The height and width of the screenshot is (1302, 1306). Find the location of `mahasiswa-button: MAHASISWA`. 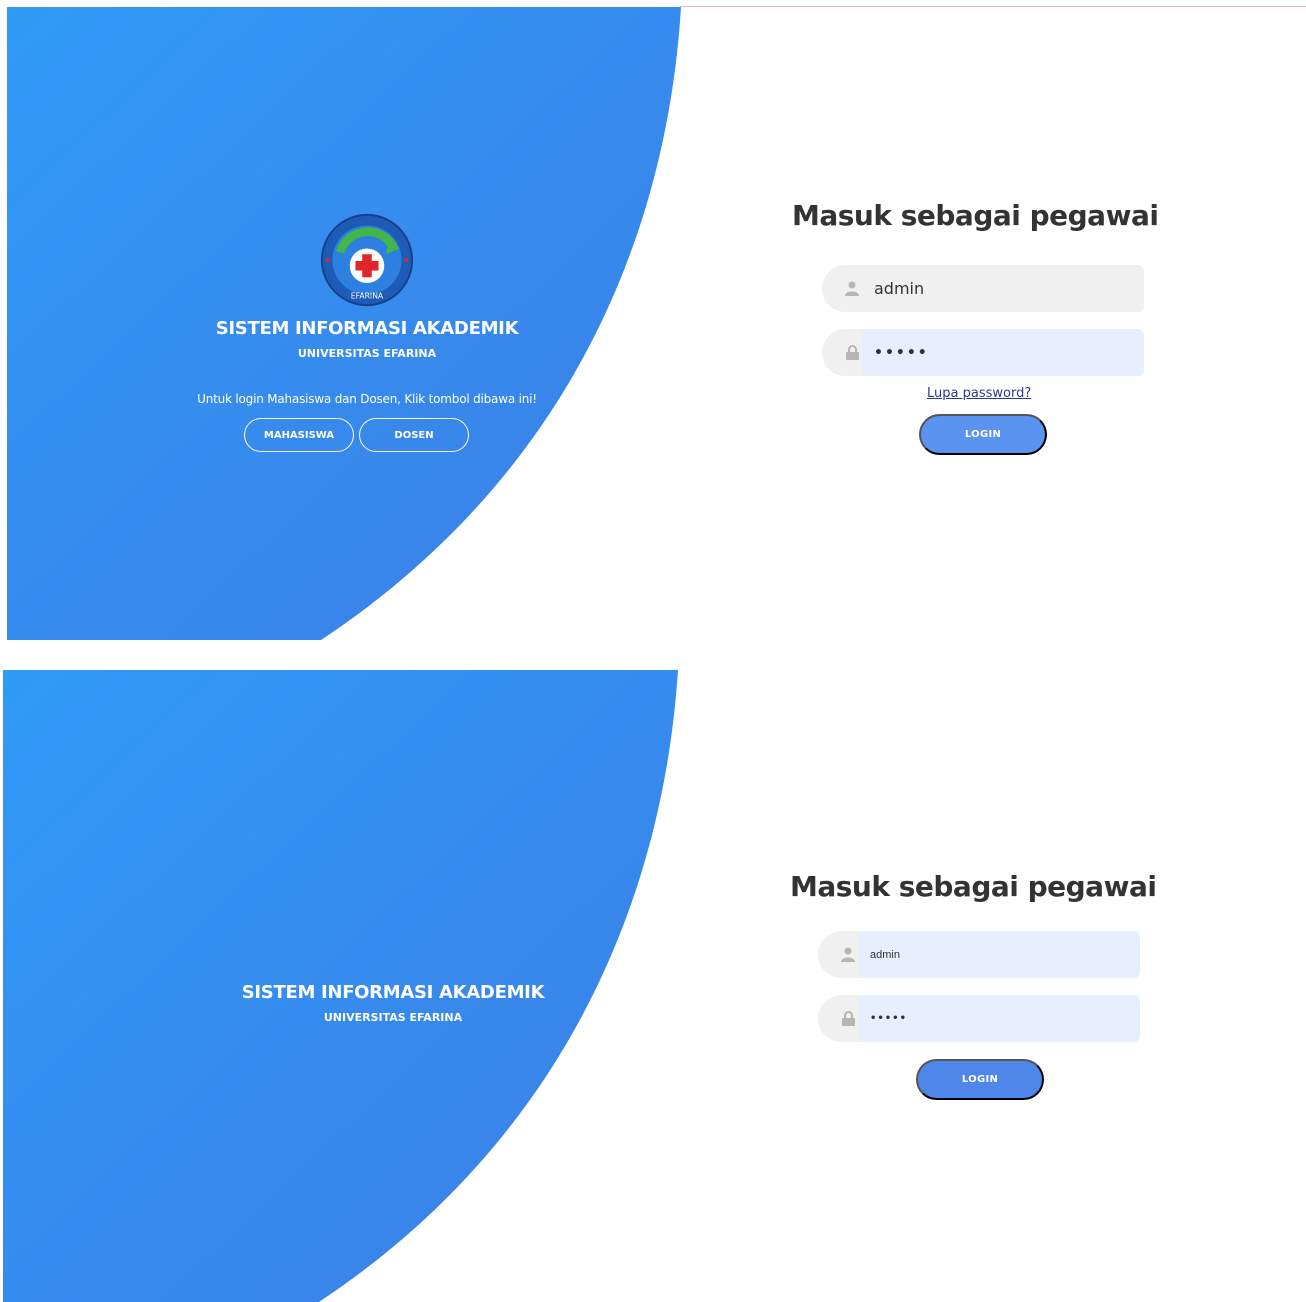

mahasiswa-button: MAHASISWA is located at coordinates (299, 435).